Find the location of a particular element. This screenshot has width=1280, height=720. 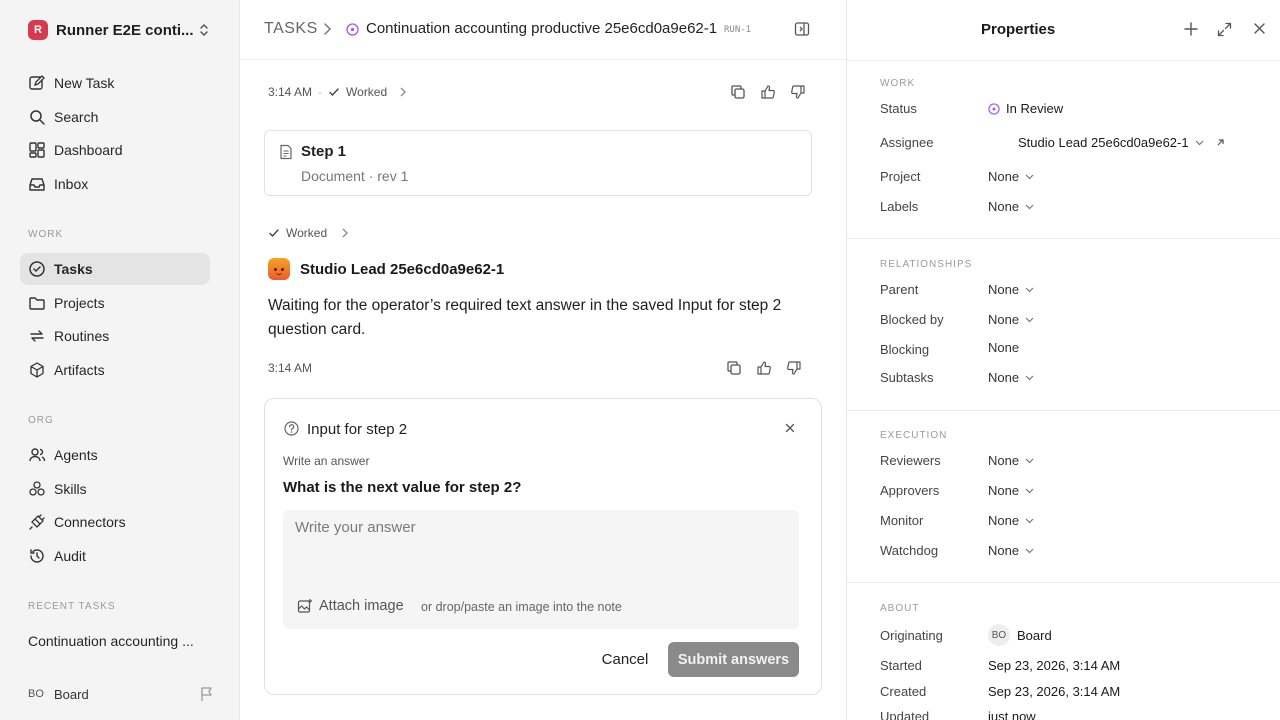

chevron-up-down-icon is located at coordinates (204, 30).